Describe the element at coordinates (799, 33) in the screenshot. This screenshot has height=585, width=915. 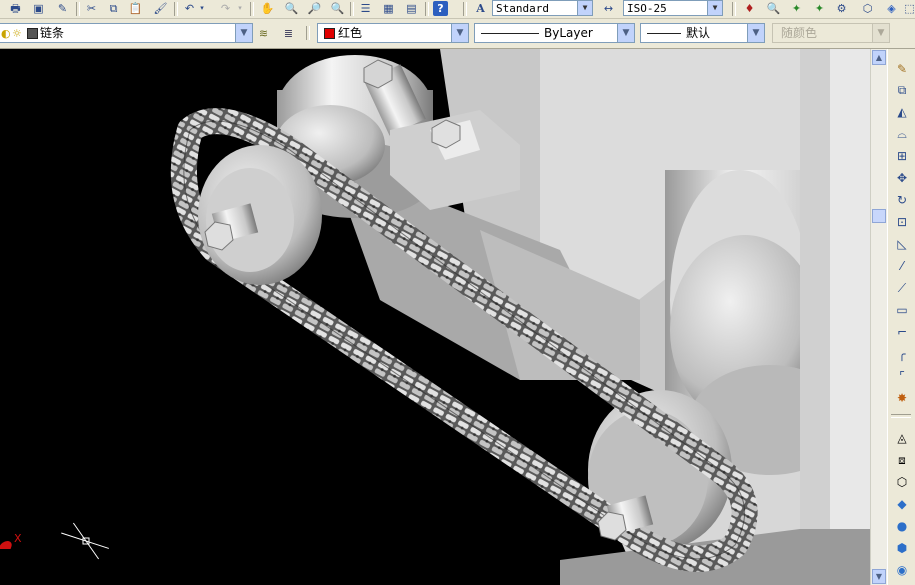
I see `plotstyle-name: 随颜色` at that location.